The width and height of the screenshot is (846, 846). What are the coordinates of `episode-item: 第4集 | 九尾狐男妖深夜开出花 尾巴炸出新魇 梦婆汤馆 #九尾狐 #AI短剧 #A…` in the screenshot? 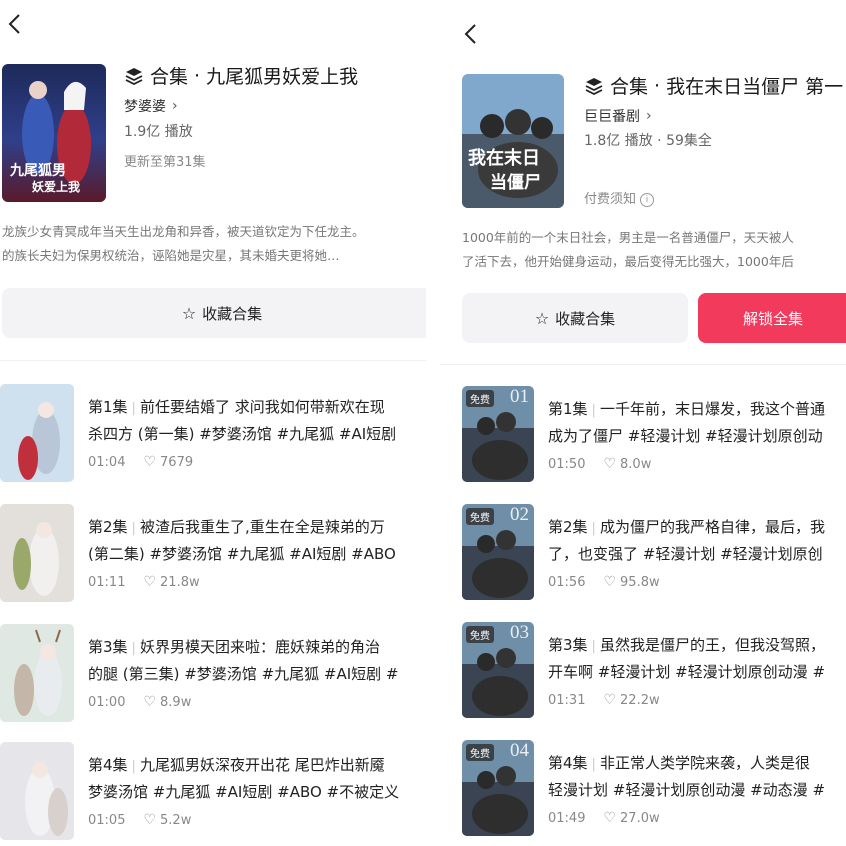 It's located at (213, 792).